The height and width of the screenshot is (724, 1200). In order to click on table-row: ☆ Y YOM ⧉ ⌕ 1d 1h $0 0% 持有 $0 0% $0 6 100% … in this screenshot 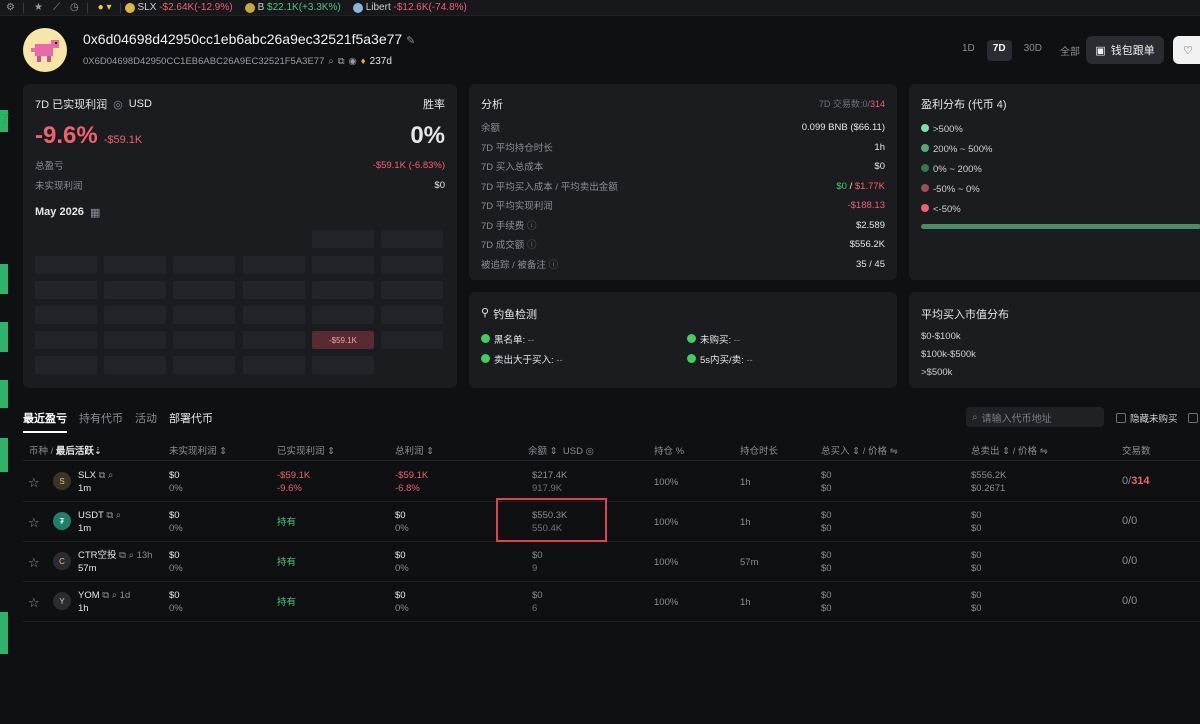, I will do `click(611, 602)`.